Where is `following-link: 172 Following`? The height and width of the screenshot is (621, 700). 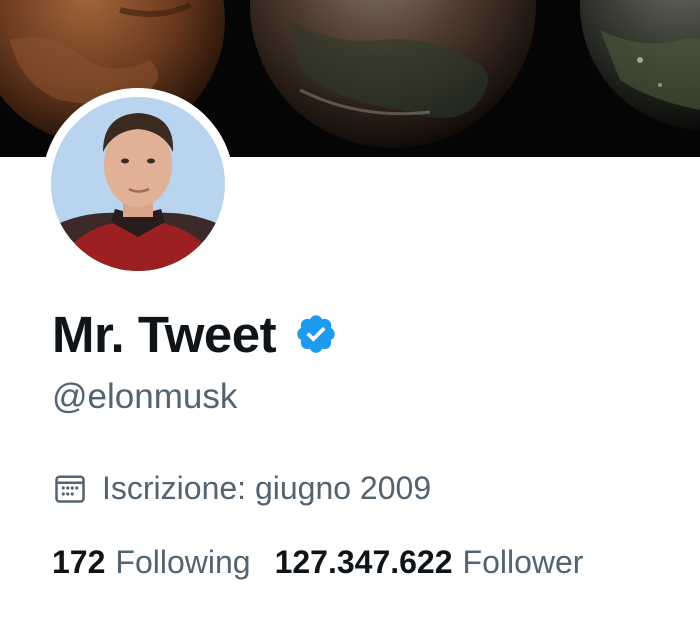
following-link: 172 Following is located at coordinates (151, 562).